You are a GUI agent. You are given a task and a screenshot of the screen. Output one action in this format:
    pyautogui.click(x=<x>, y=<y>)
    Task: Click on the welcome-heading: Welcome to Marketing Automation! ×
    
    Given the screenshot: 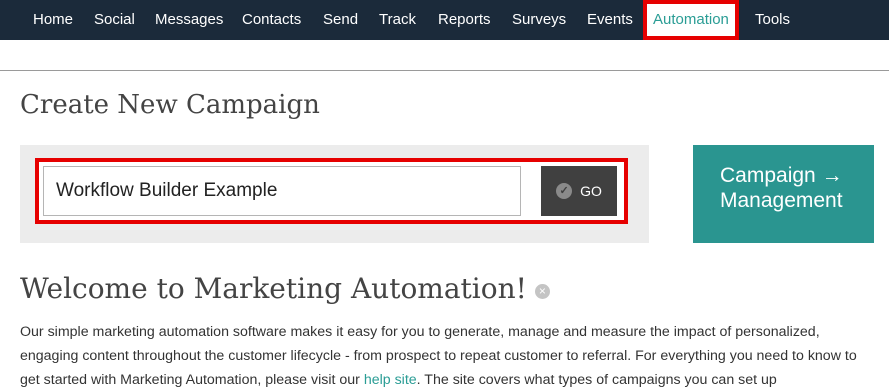 What is the action you would take?
    pyautogui.click(x=285, y=288)
    